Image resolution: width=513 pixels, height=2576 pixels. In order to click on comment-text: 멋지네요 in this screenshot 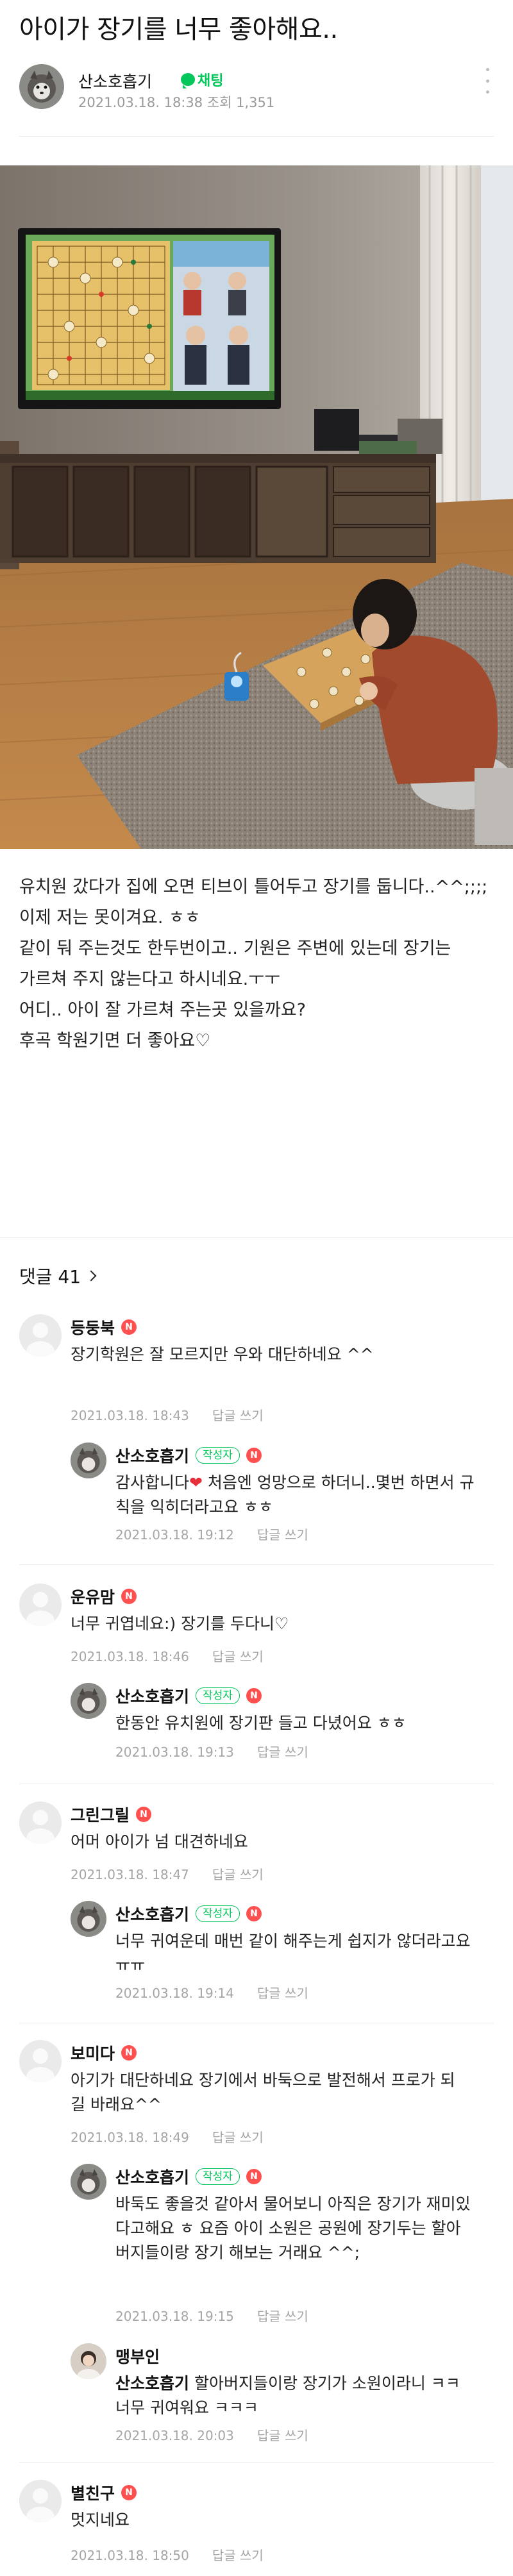, I will do `click(100, 2520)`.